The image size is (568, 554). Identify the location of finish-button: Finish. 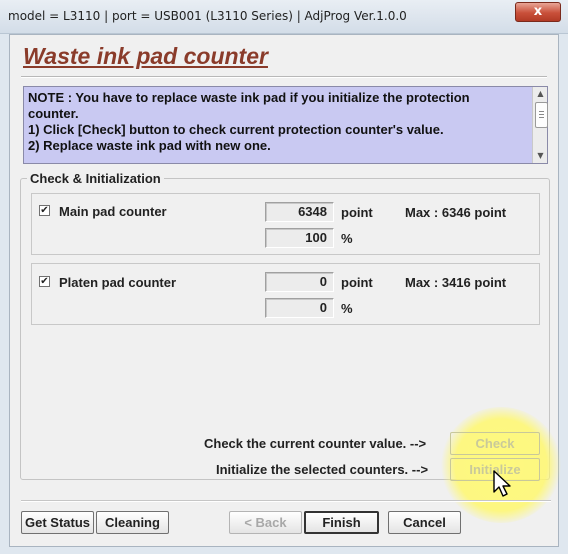
(341, 522).